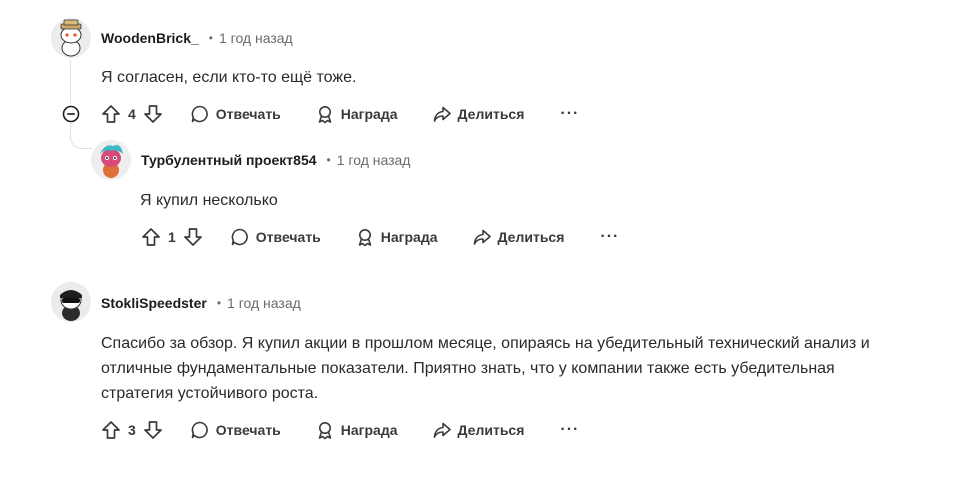 This screenshot has width=961, height=493. I want to click on comment-text-line: стратегия устойчивого роста., so click(210, 393).